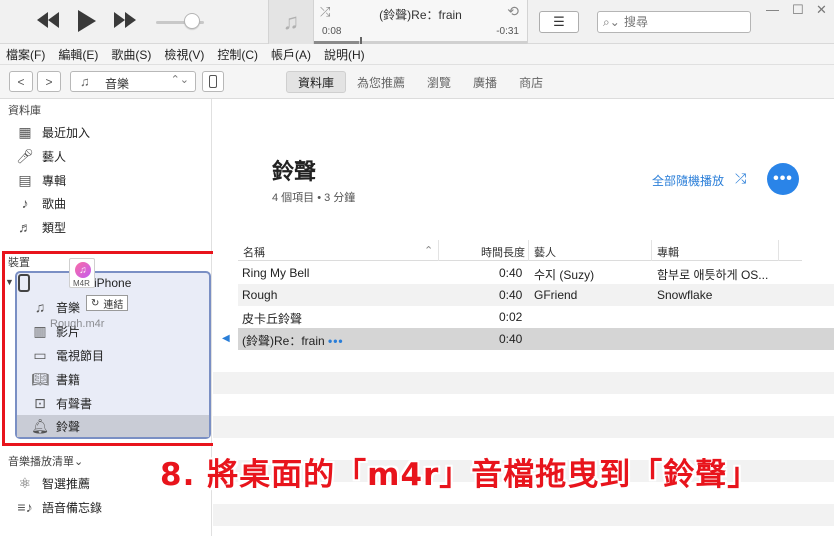  Describe the element at coordinates (381, 82) in the screenshot. I see `tab-for-you: 為您推薦` at that location.